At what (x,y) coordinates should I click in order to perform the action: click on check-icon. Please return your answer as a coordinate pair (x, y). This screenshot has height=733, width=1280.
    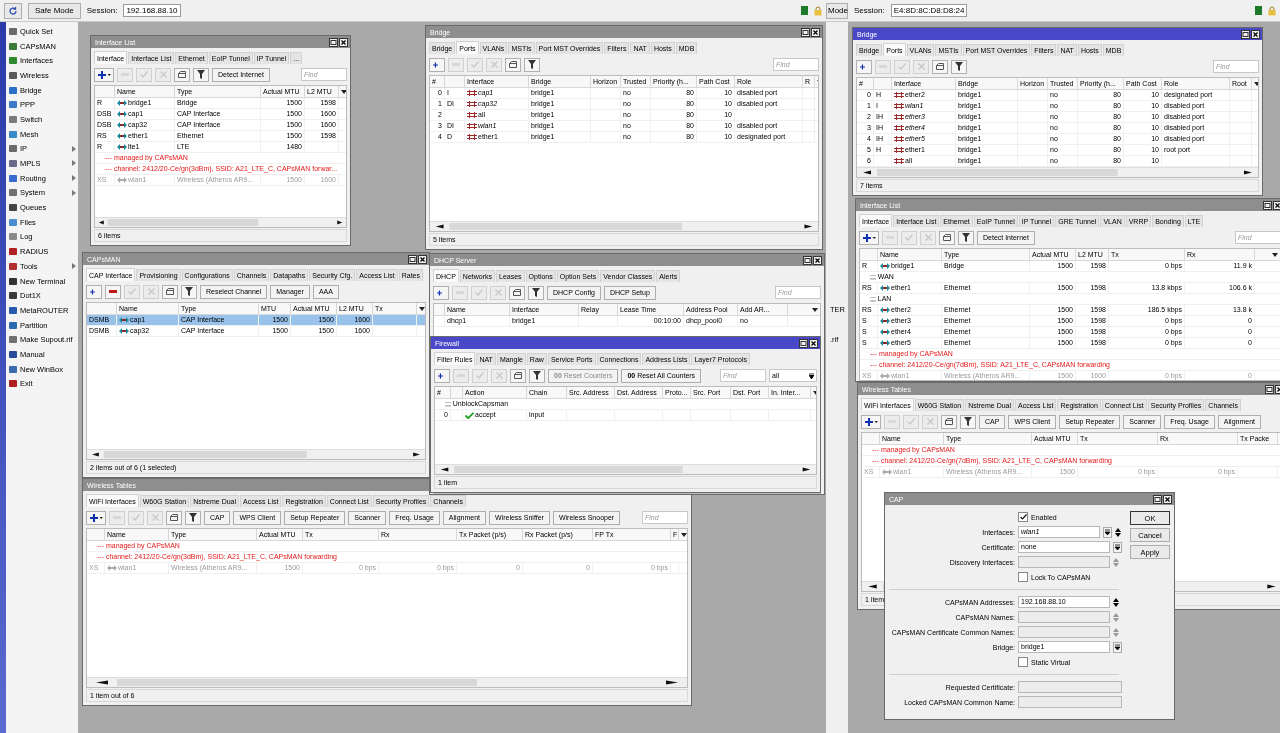
    Looking at the image, I should click on (132, 291).